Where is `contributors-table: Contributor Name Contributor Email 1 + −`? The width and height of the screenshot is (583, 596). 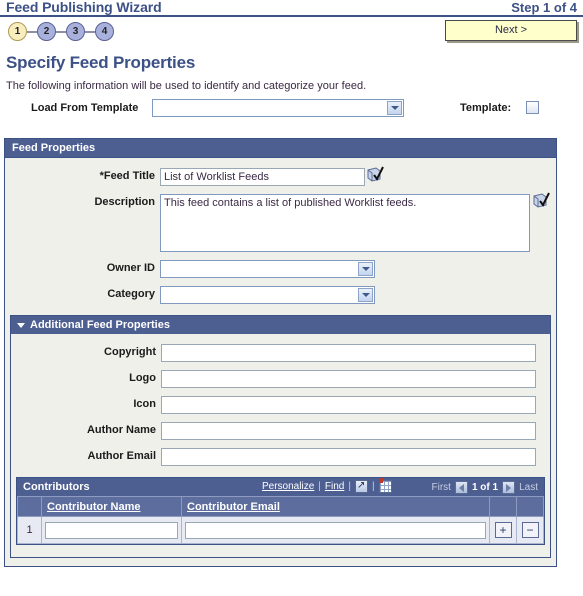
contributors-table: Contributor Name Contributor Email 1 + − is located at coordinates (280, 520).